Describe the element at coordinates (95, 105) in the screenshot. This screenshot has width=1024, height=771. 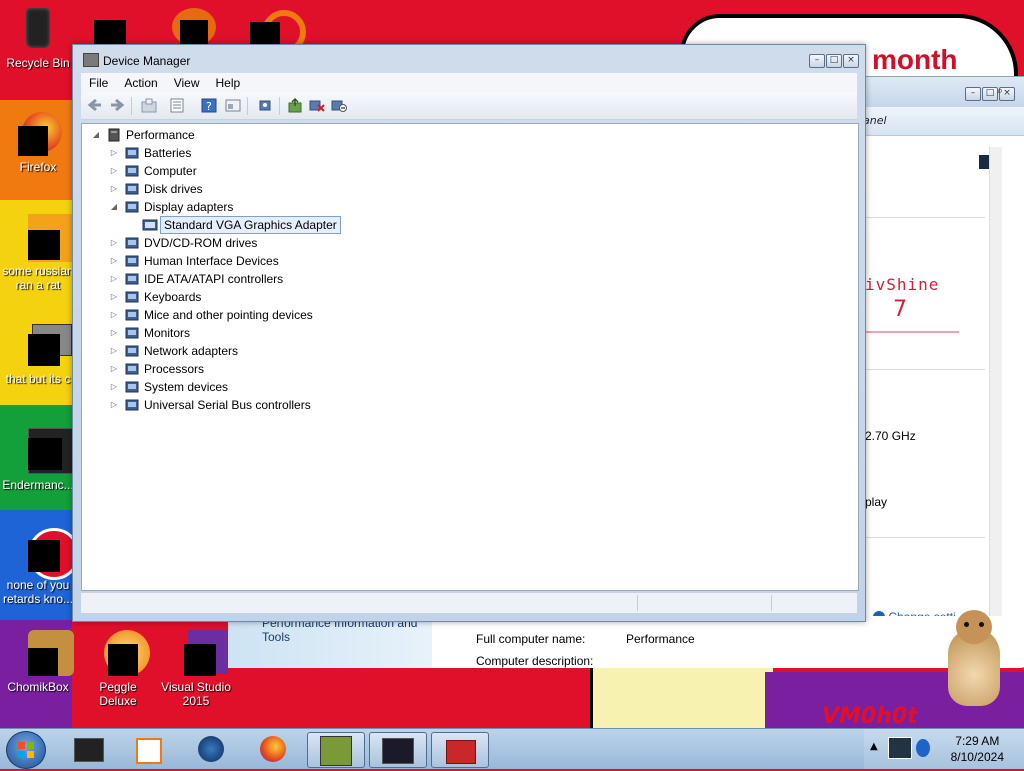
I see `back-arrow-icon` at that location.